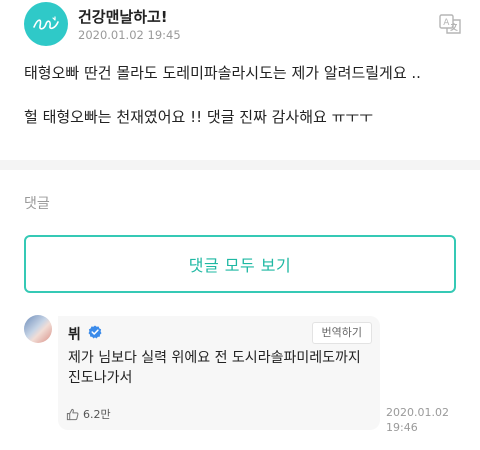  Describe the element at coordinates (95, 332) in the screenshot. I see `verified-badge-icon` at that location.